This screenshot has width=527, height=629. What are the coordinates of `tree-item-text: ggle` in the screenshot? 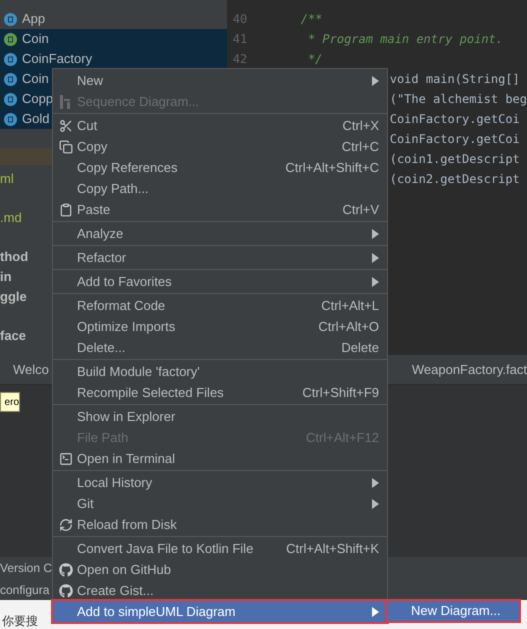 It's located at (13, 297).